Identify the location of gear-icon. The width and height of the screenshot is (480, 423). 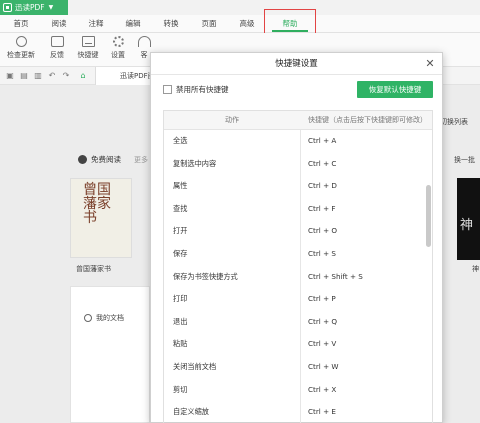
(118, 41).